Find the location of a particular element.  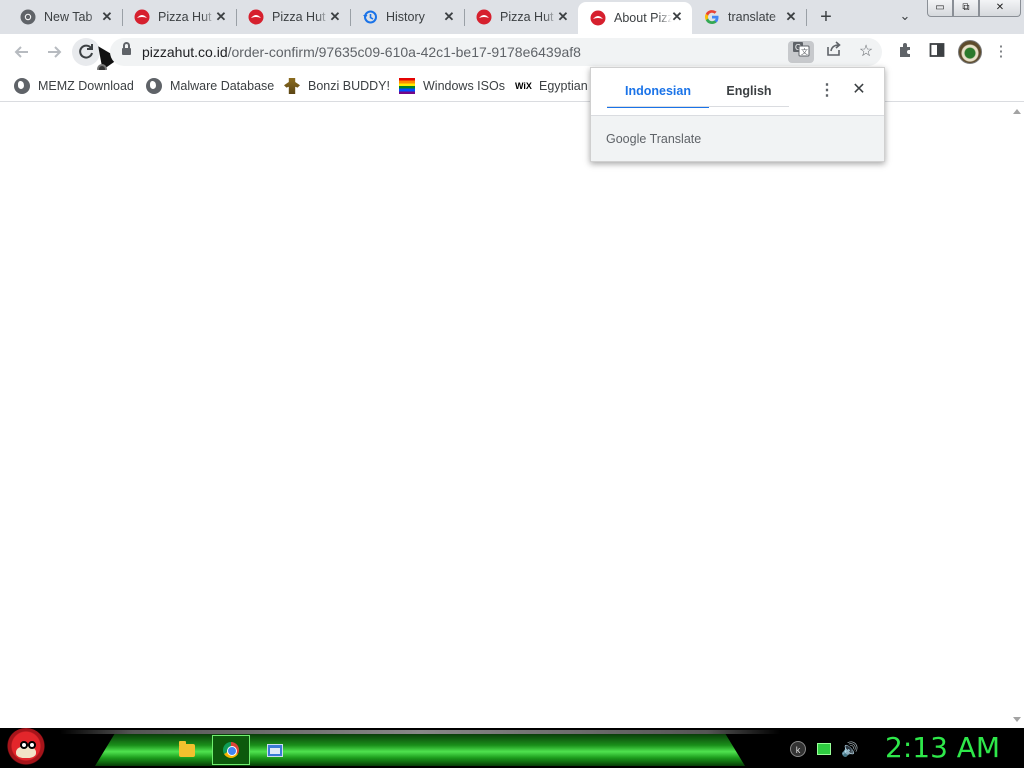

forward-arrow-icon is located at coordinates (55, 52).